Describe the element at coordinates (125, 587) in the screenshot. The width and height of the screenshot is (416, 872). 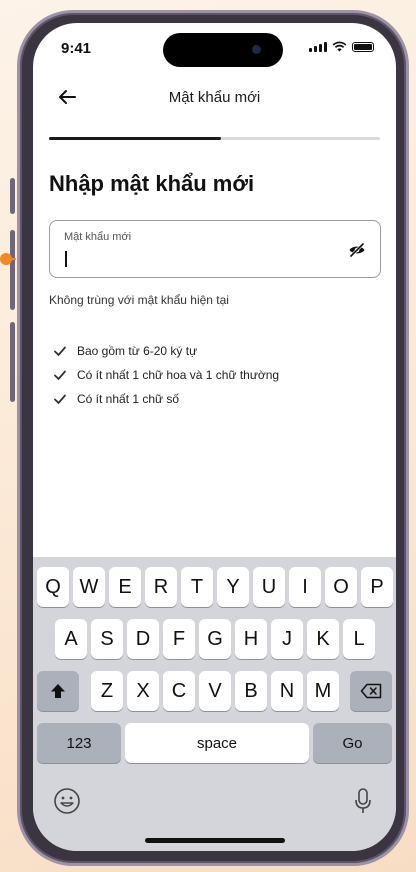
I see `key-e: E` at that location.